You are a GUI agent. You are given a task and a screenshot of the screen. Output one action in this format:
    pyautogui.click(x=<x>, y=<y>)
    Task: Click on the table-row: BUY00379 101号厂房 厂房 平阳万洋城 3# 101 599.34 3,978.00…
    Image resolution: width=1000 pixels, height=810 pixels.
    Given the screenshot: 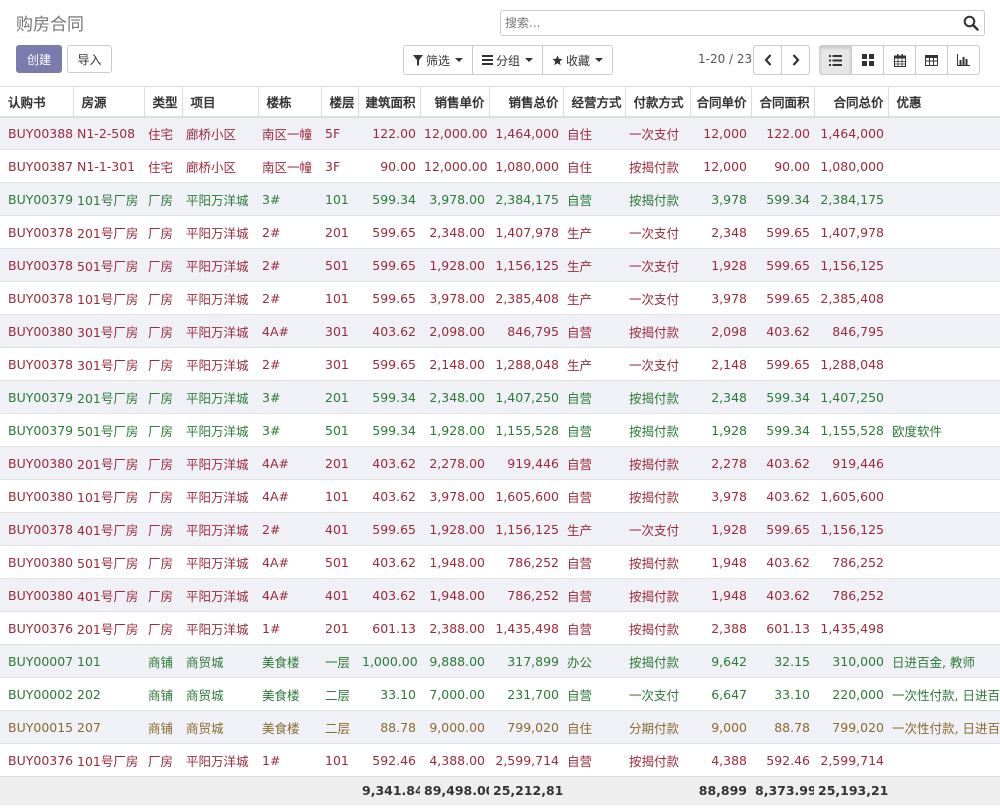 What is the action you would take?
    pyautogui.click(x=500, y=199)
    